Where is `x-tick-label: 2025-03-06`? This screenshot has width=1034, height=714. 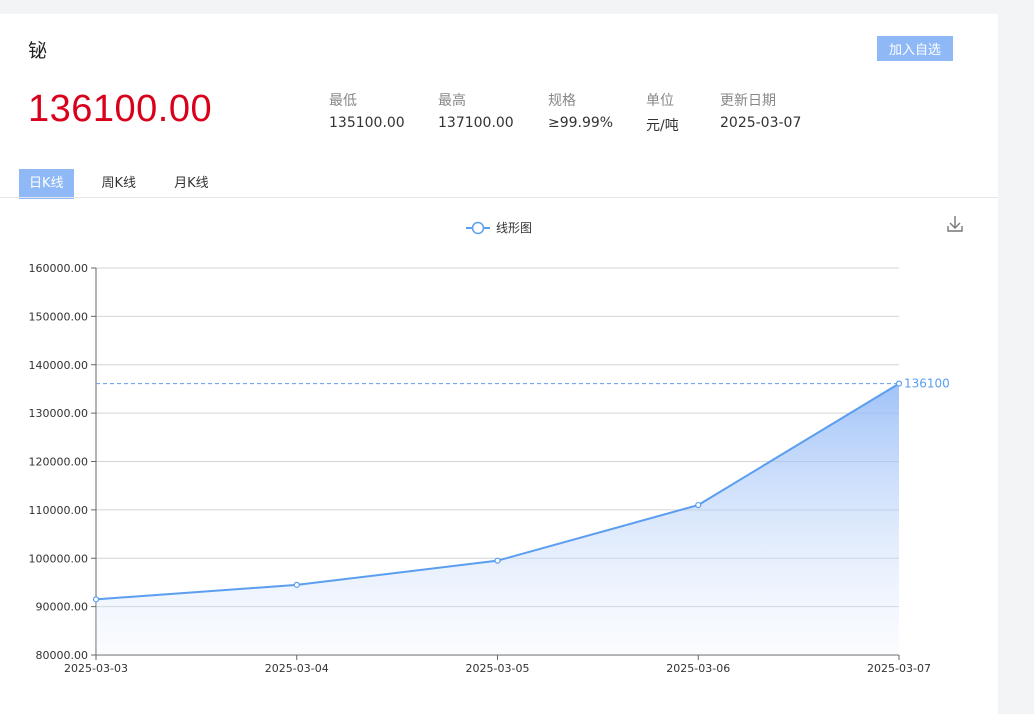
x-tick-label: 2025-03-06 is located at coordinates (698, 668).